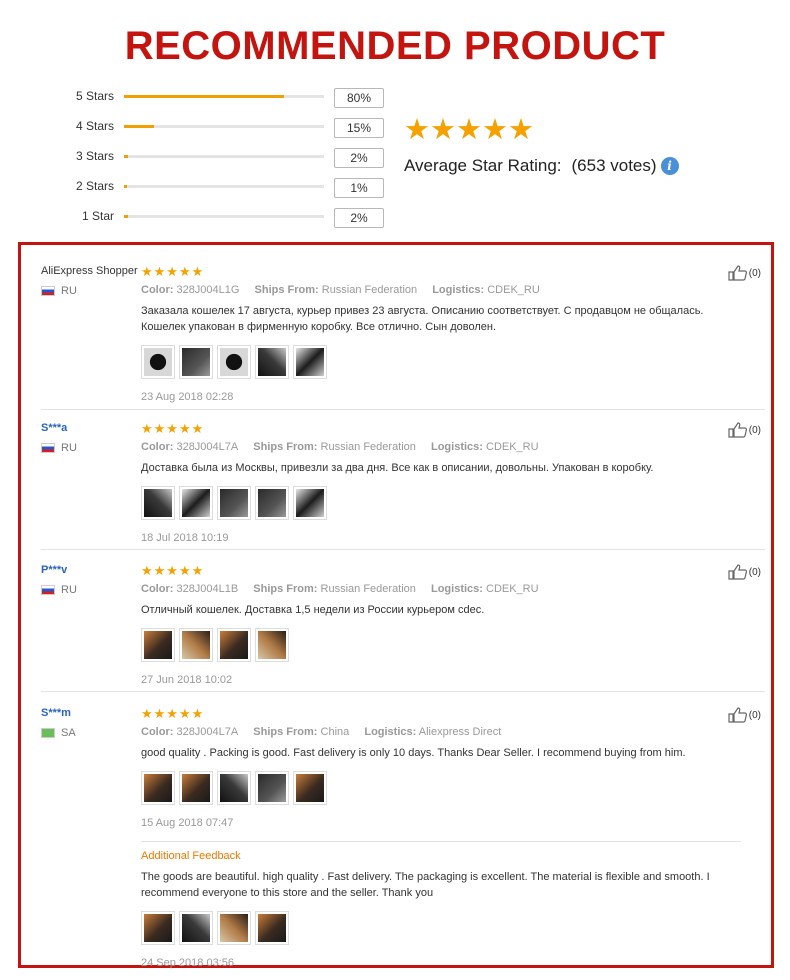  I want to click on saudi-flag-icon, so click(48, 733).